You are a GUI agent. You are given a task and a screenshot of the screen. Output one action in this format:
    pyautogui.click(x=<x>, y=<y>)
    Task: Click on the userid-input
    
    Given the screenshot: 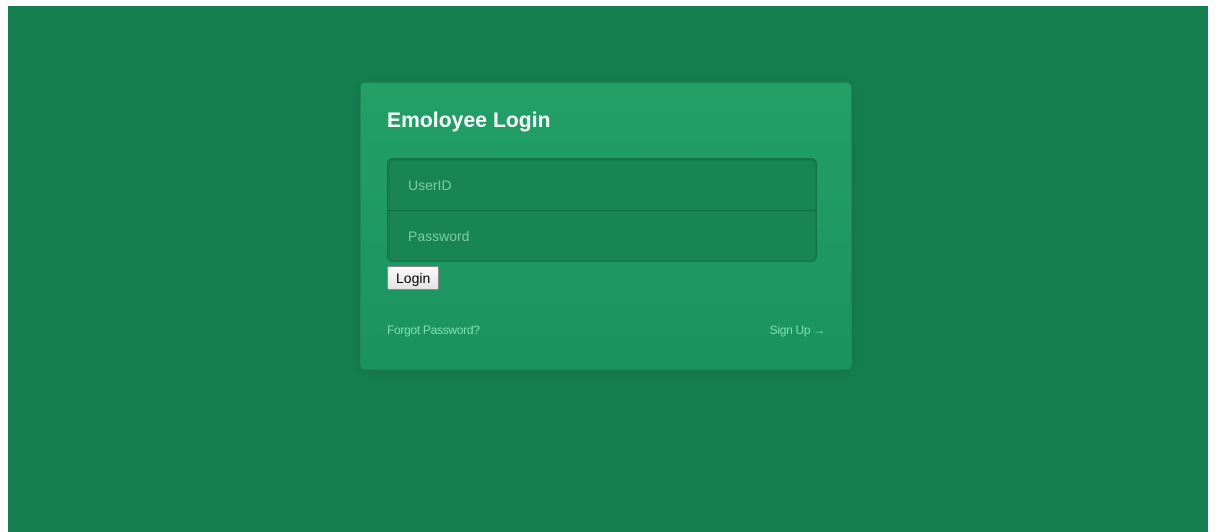 What is the action you would take?
    pyautogui.click(x=602, y=184)
    